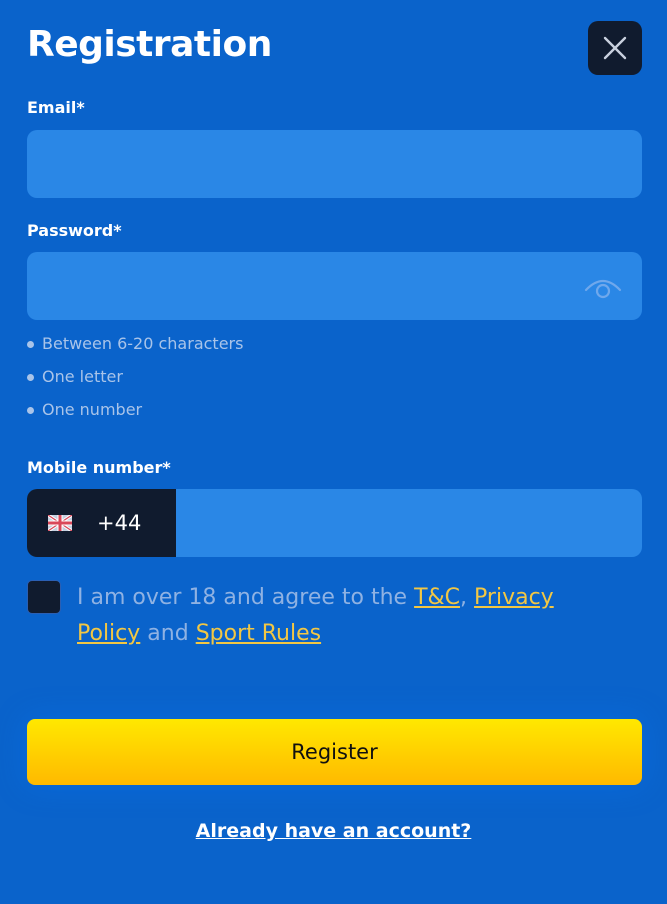  What do you see at coordinates (333, 831) in the screenshot?
I see `login-link: Already have an account?` at bounding box center [333, 831].